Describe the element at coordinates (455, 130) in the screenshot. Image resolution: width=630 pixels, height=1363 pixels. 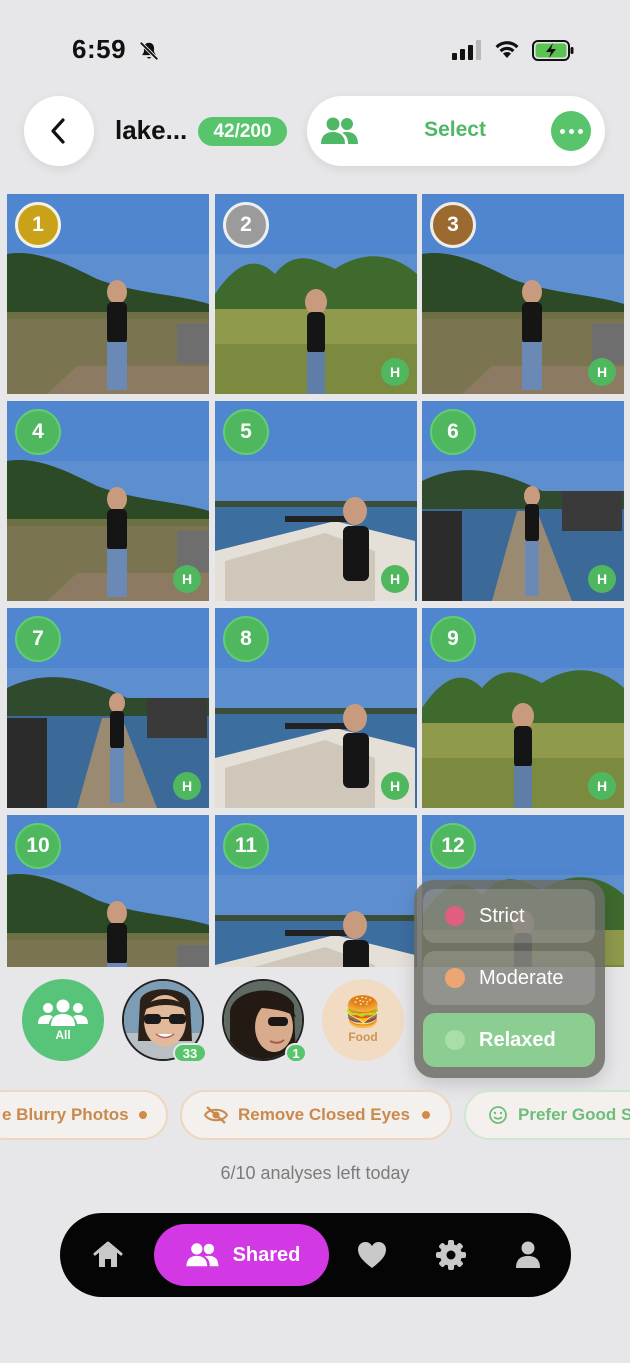
I see `select-button: Select` at that location.